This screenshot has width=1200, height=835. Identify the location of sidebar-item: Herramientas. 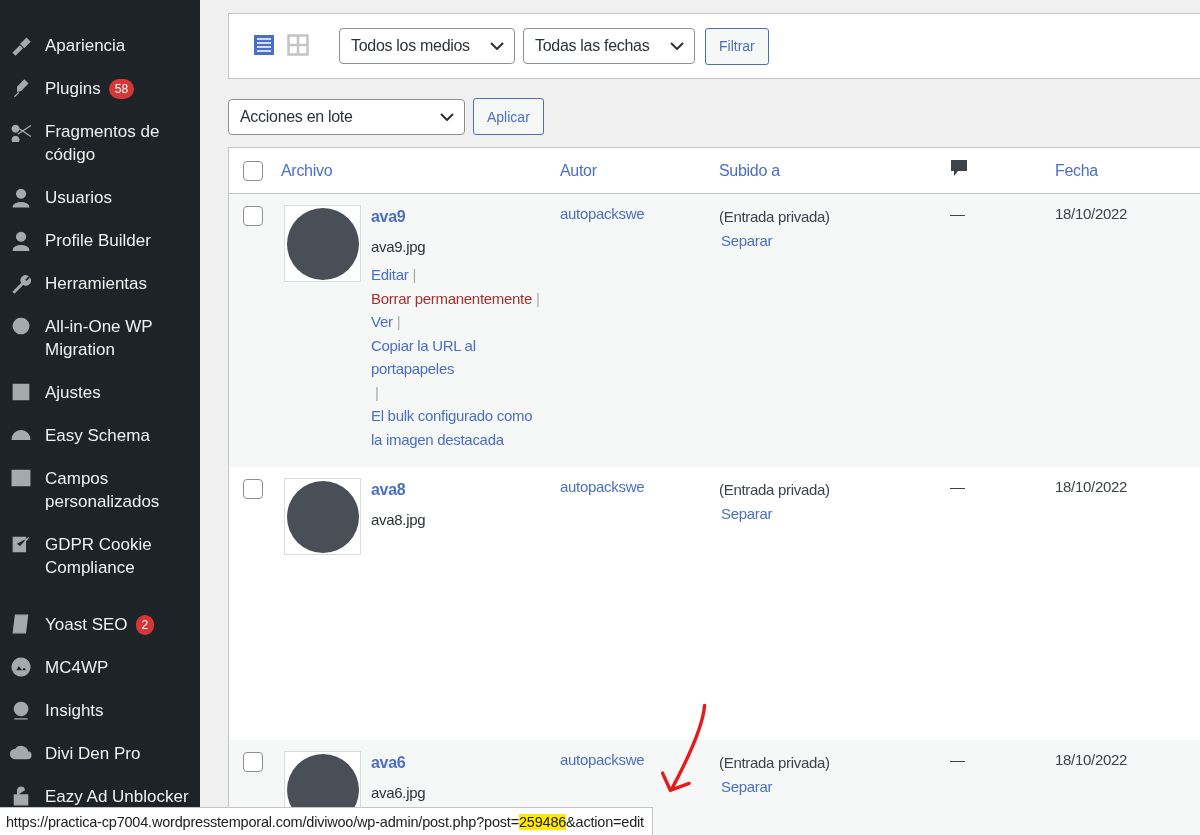
(100, 283).